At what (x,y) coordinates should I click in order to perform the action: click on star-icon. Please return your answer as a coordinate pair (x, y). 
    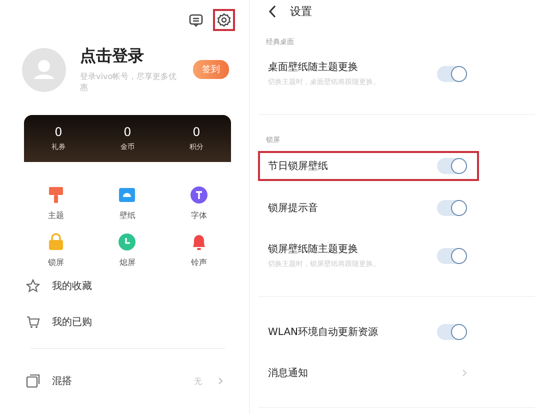
    Looking at the image, I should click on (33, 286).